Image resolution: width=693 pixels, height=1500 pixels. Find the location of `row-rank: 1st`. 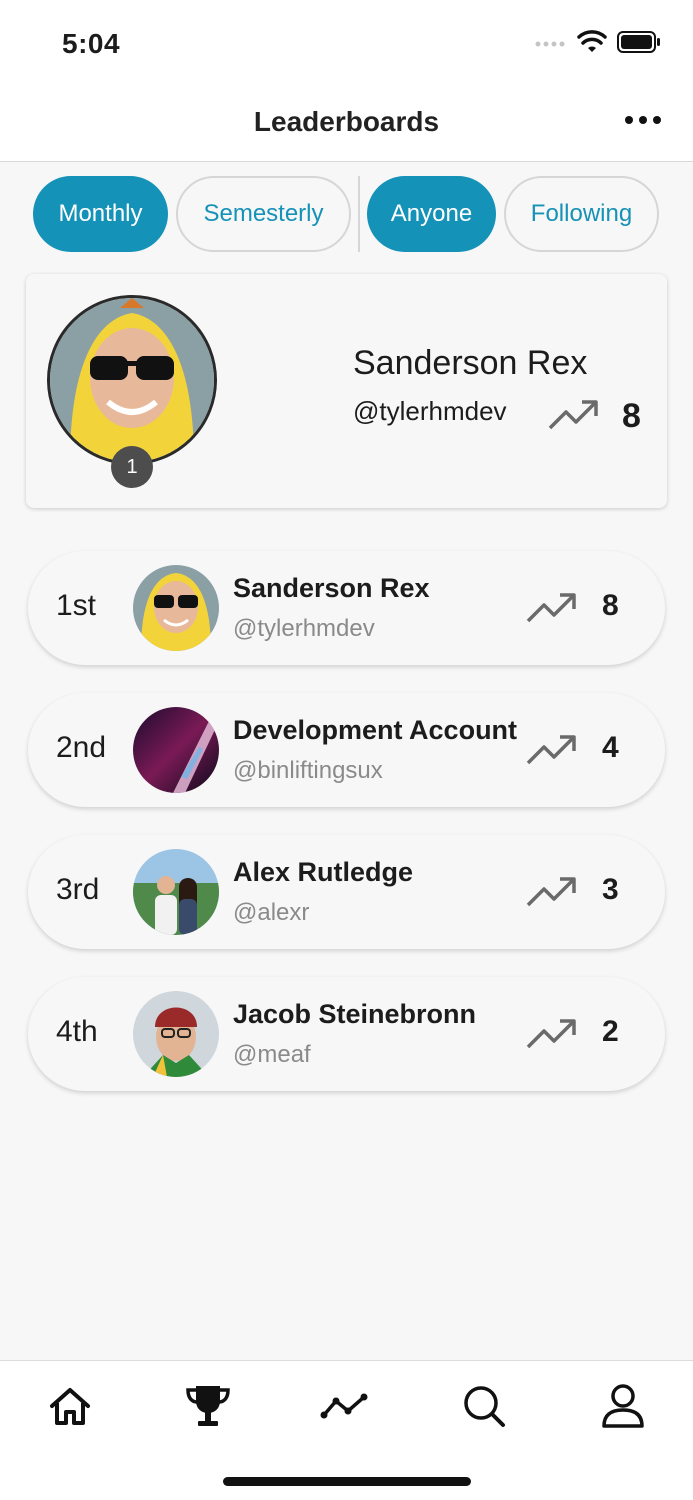

row-rank: 1st is located at coordinates (76, 605).